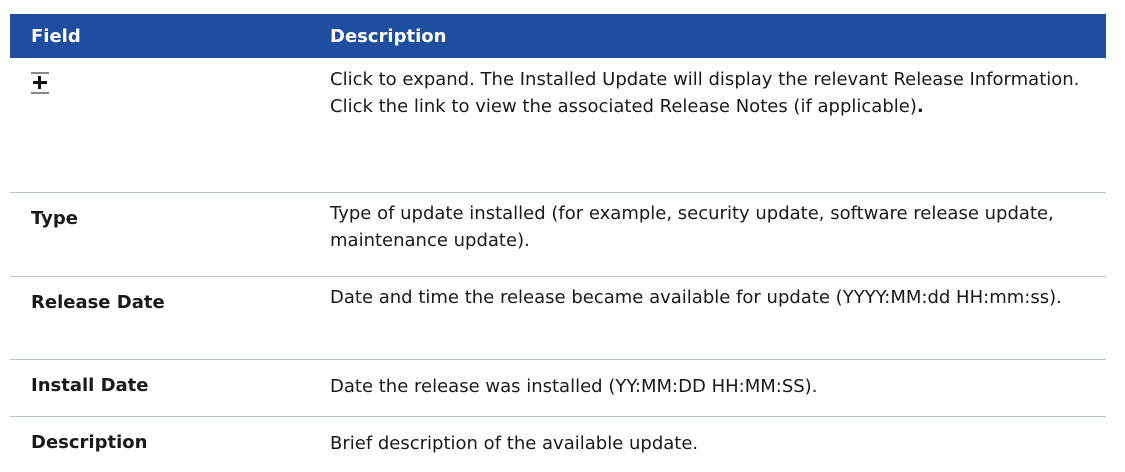 The height and width of the screenshot is (472, 1125). Describe the element at coordinates (558, 36) in the screenshot. I see `table-header: Field Description` at that location.